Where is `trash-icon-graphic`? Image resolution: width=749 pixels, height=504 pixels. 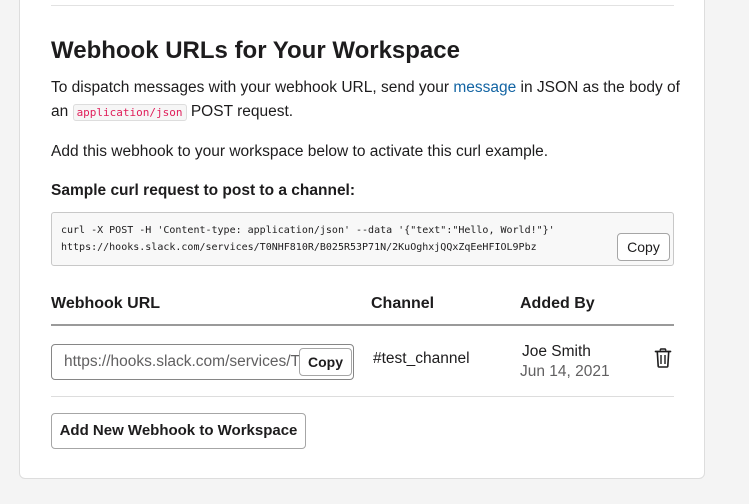
trash-icon-graphic is located at coordinates (663, 358).